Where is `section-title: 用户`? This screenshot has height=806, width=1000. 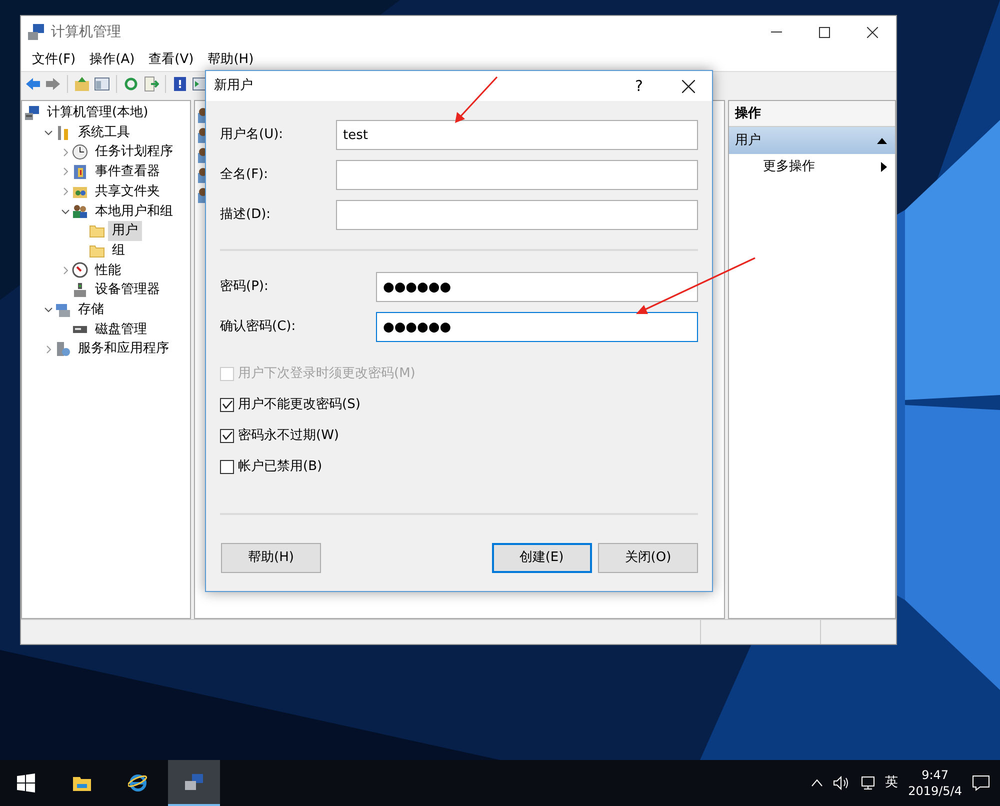 section-title: 用户 is located at coordinates (748, 141).